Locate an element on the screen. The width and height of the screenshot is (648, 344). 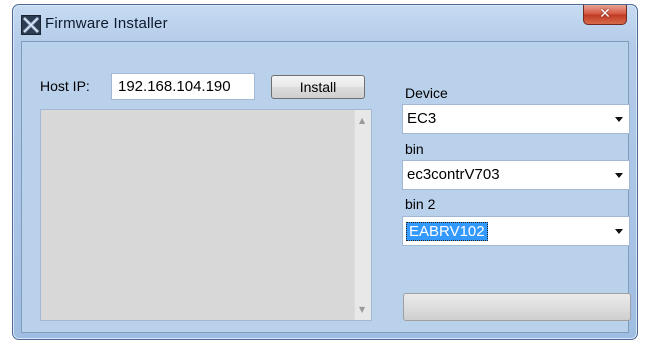
app-logo-icon is located at coordinates (31, 25).